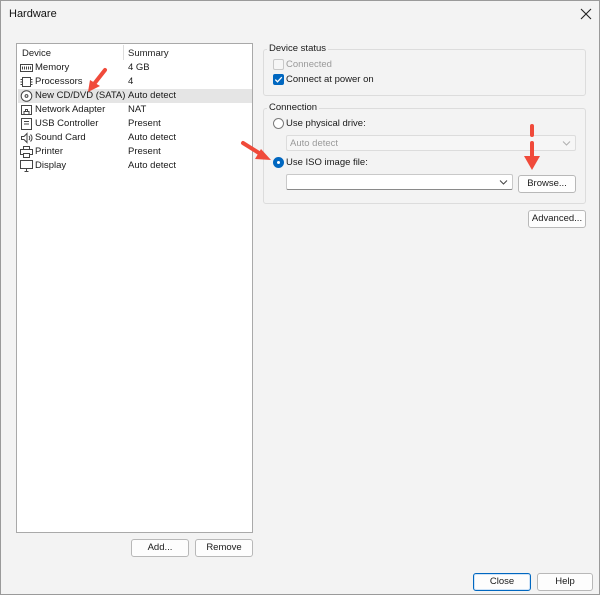 The image size is (600, 595). I want to click on device-row-memory: Memory 4 GB, so click(135, 68).